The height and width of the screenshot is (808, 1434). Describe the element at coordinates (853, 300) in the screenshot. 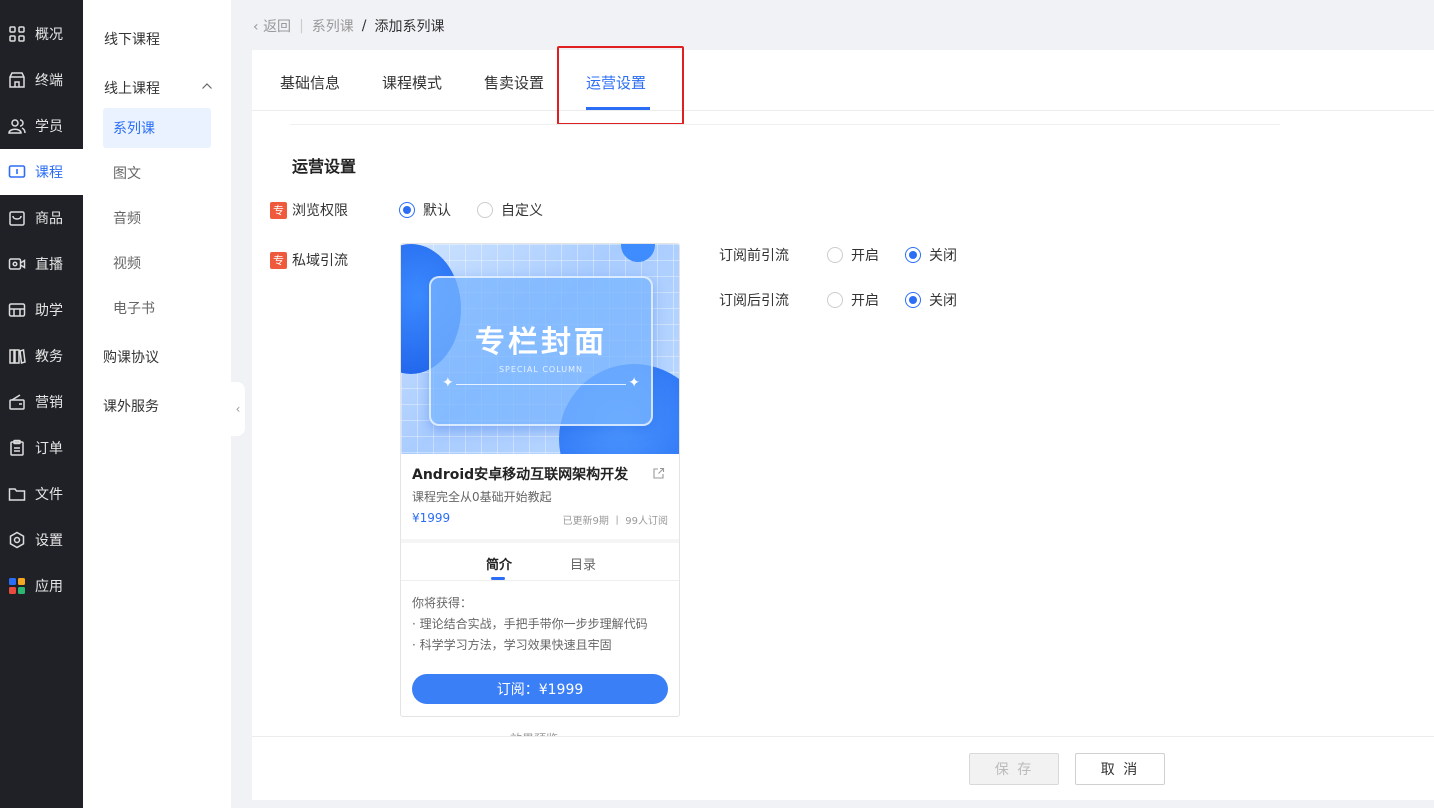

I see `radio-after-on: 开启` at that location.